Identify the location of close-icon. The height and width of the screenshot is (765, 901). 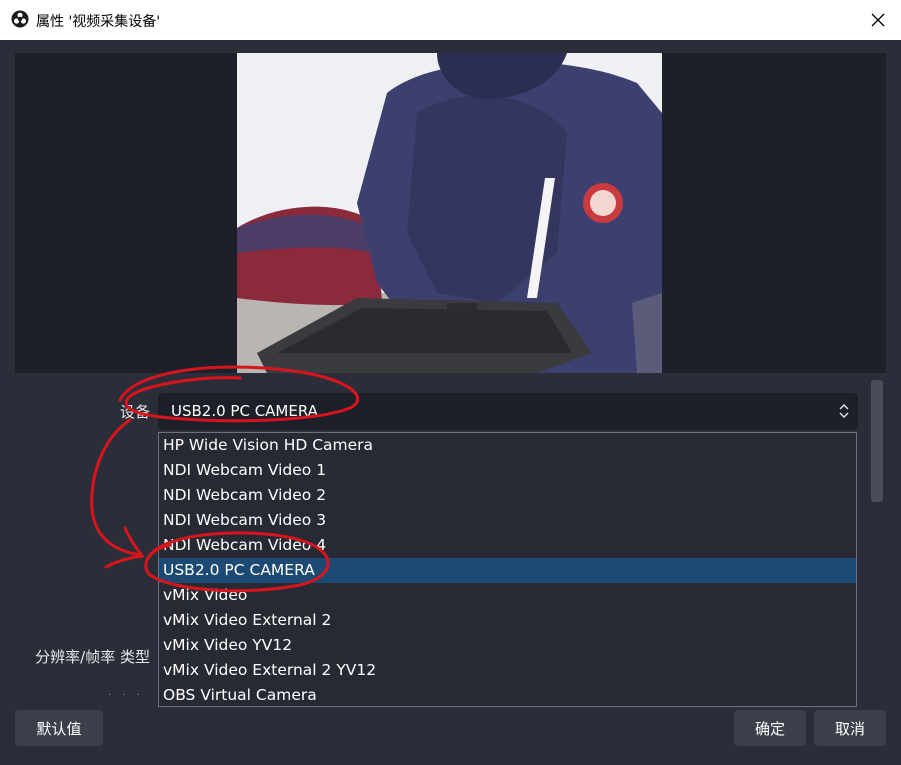
(878, 20).